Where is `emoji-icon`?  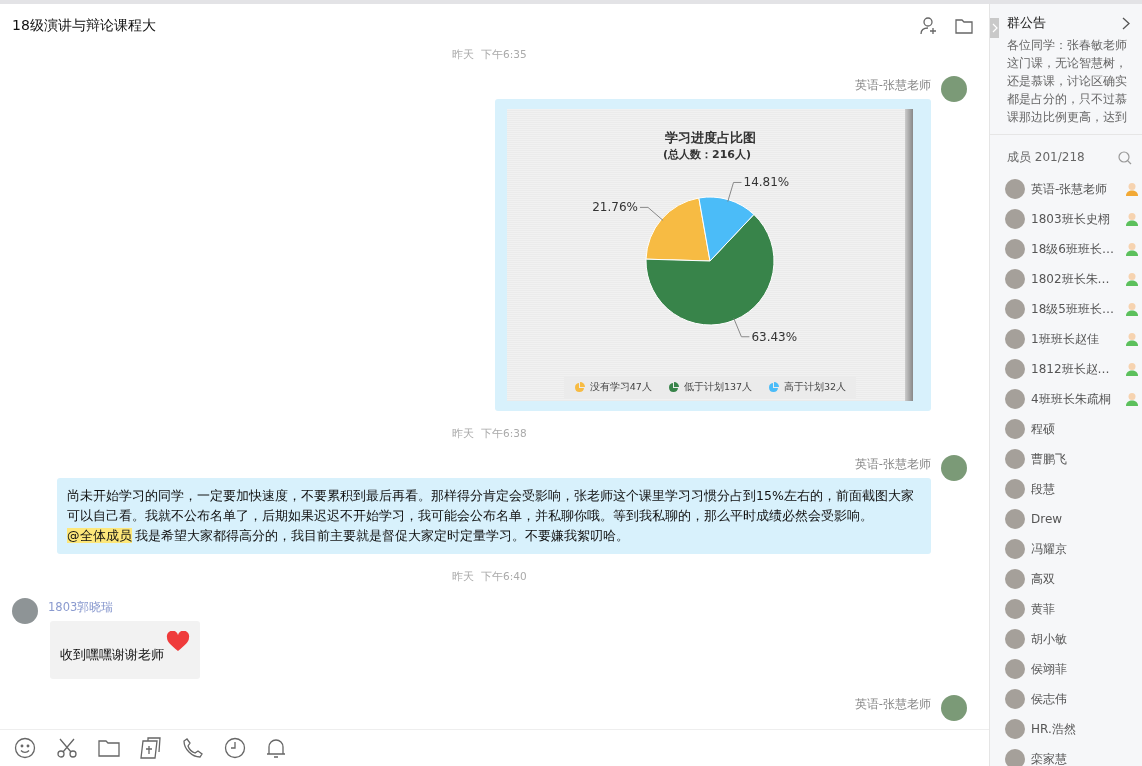 emoji-icon is located at coordinates (25, 748).